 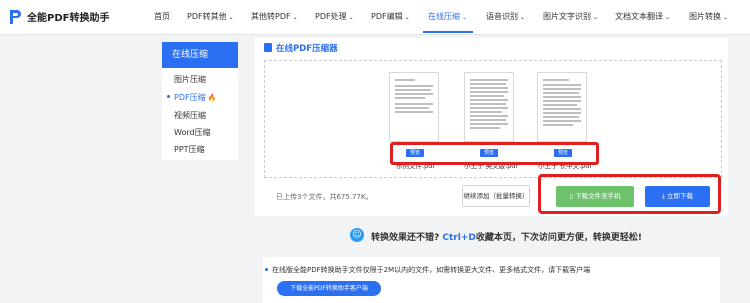 I want to click on document-icon, so click(x=268, y=47).